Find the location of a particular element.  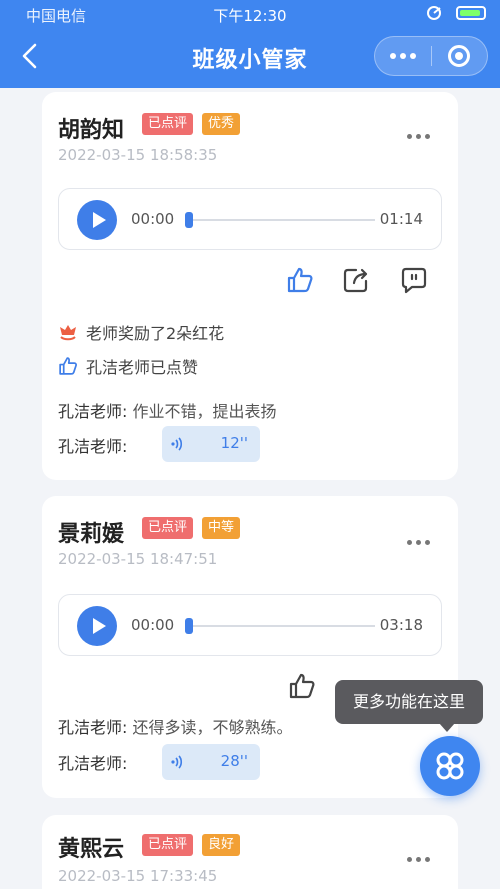

comment-text: 作业不错，提出表扬 is located at coordinates (204, 411).